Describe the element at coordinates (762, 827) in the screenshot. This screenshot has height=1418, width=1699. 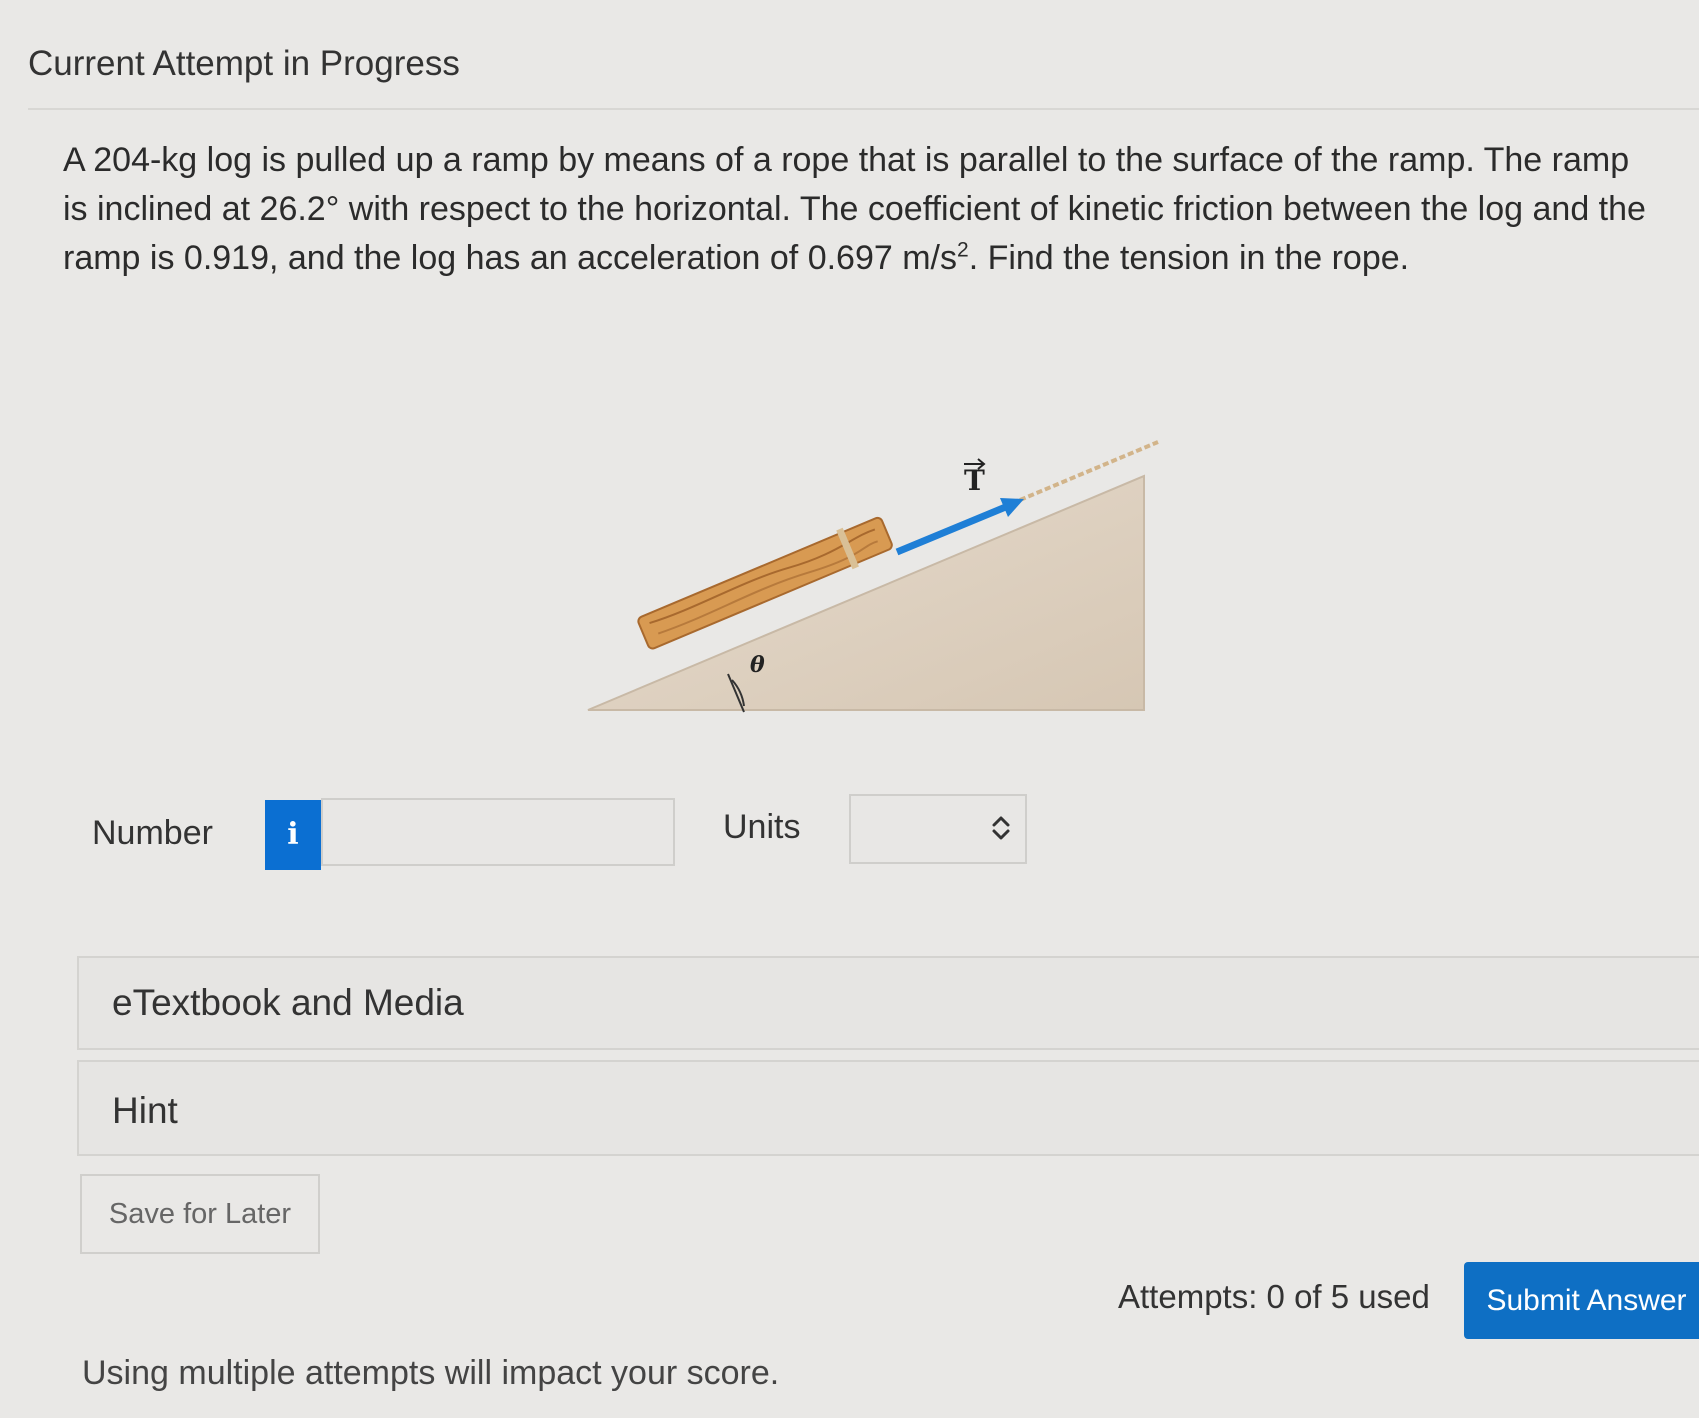
I see `units-label: Units` at that location.